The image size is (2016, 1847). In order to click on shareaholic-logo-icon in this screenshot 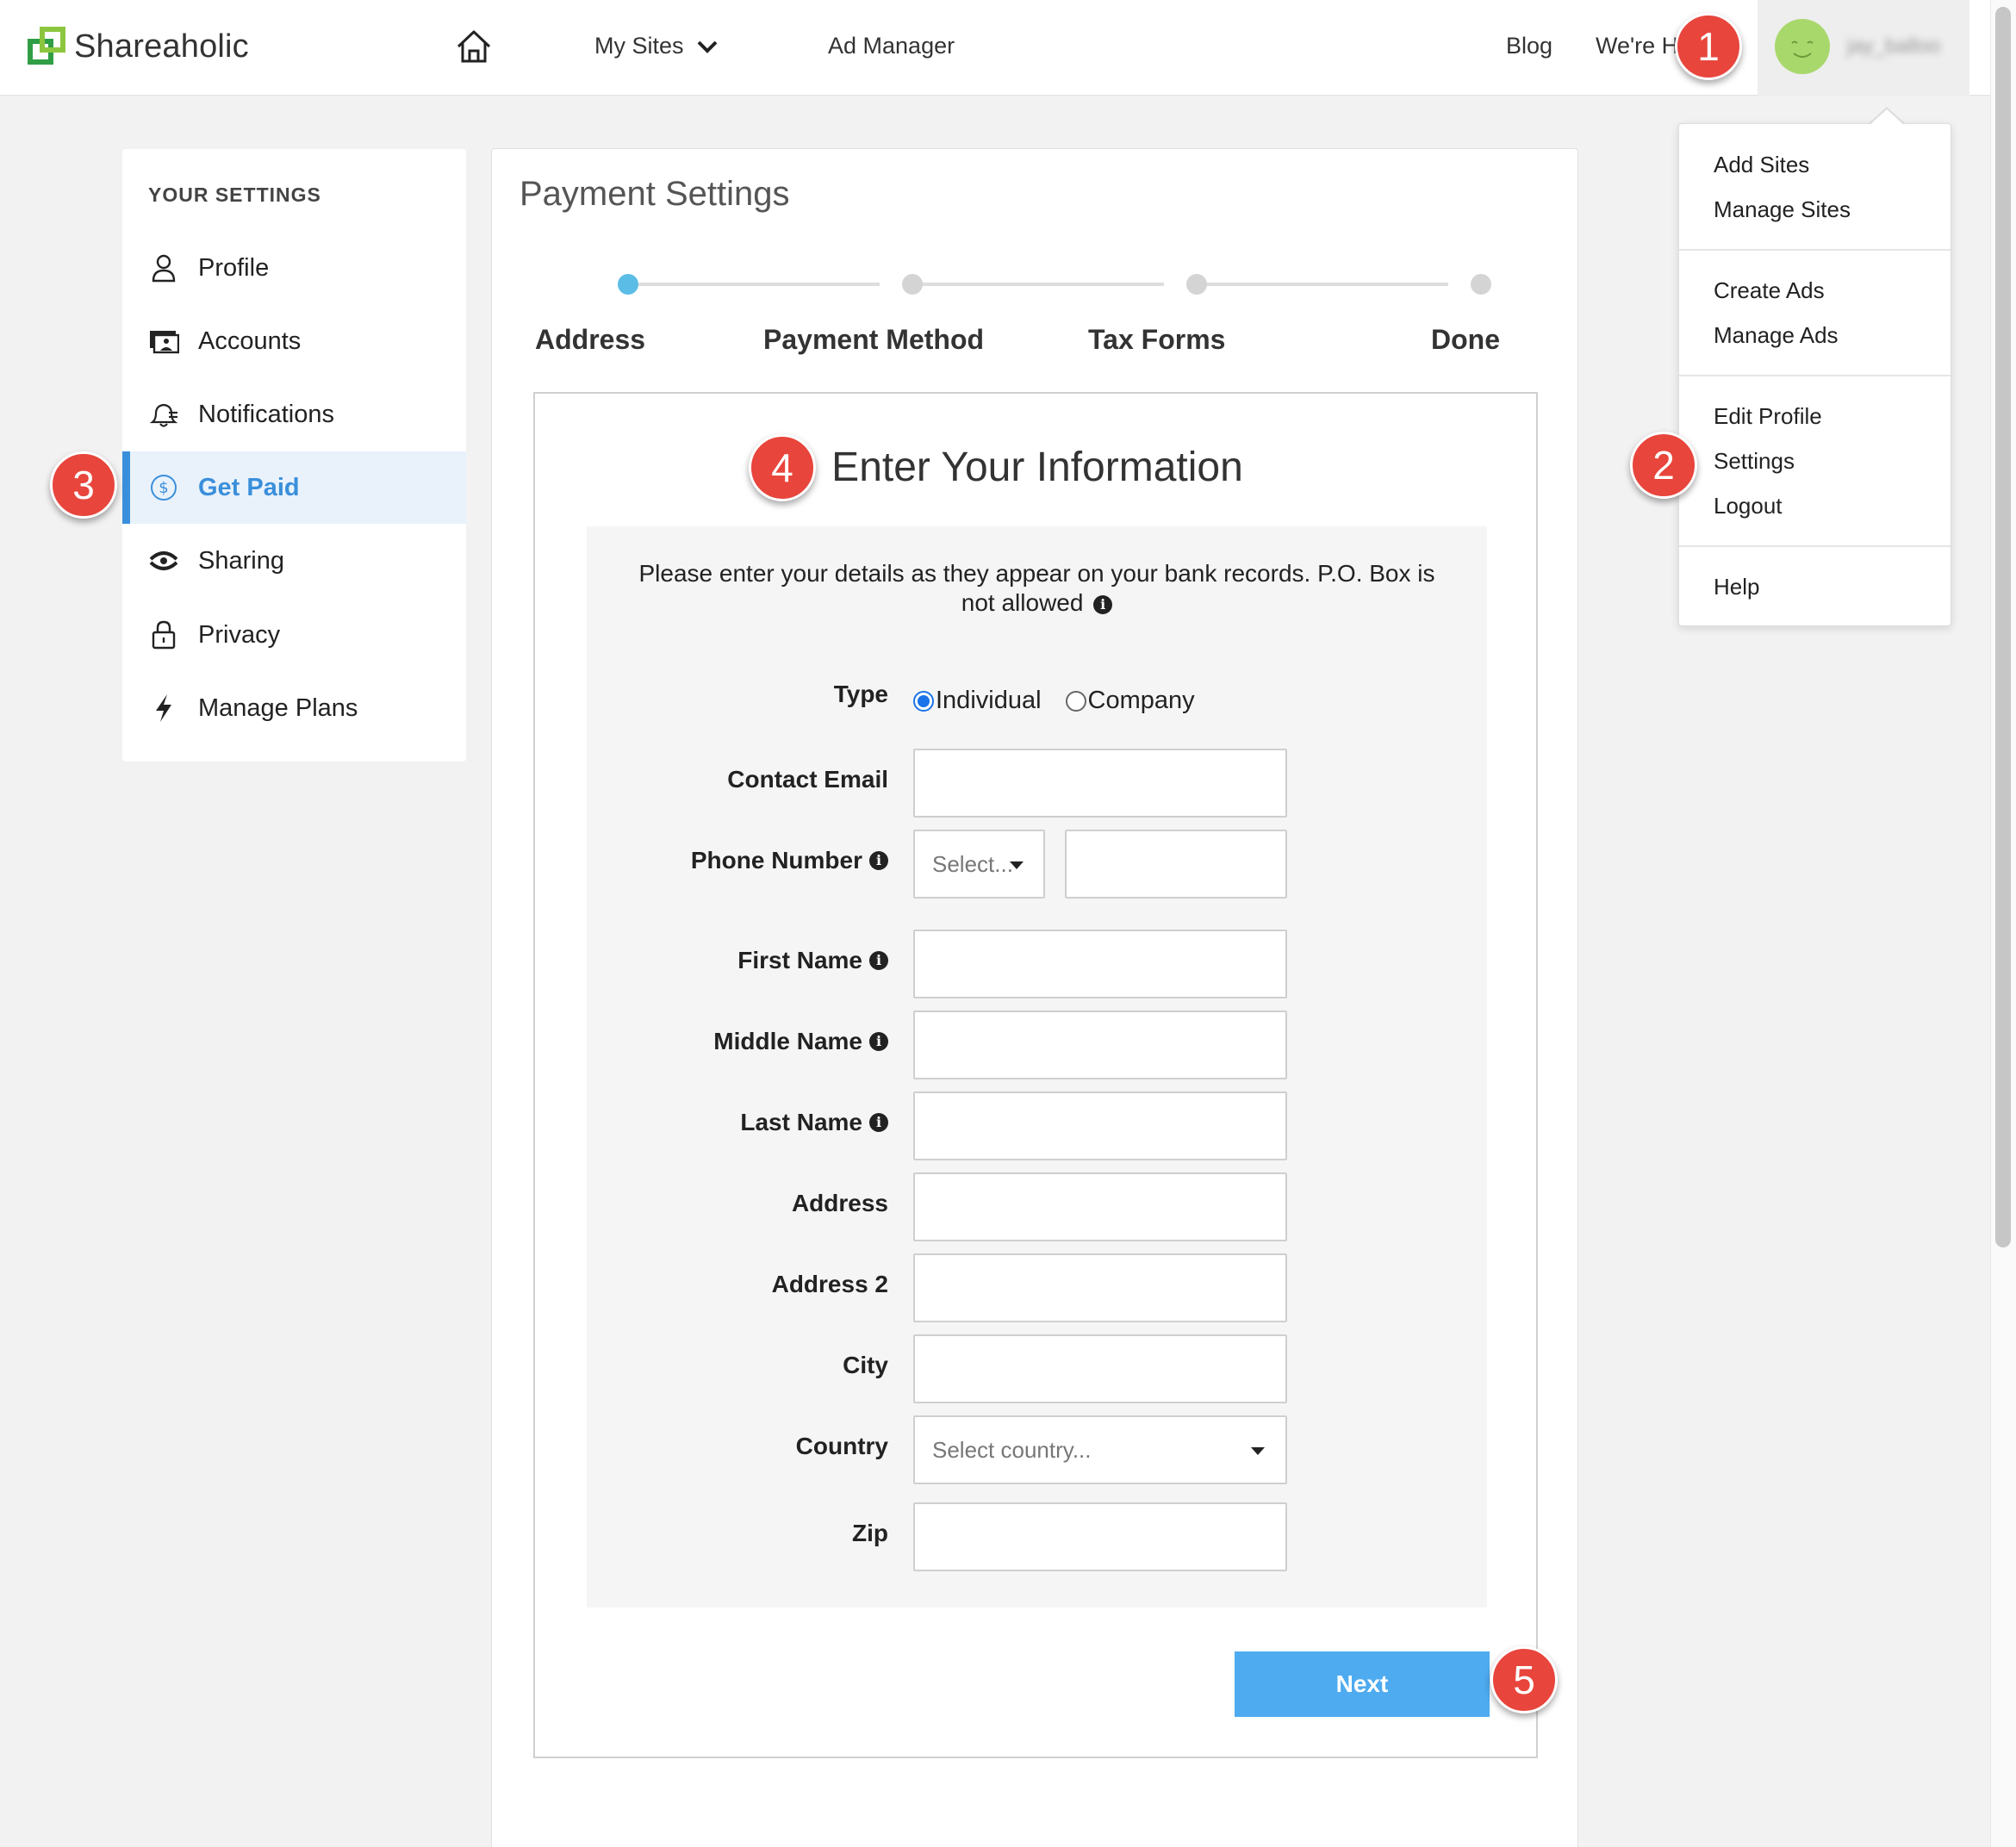, I will do `click(48, 46)`.